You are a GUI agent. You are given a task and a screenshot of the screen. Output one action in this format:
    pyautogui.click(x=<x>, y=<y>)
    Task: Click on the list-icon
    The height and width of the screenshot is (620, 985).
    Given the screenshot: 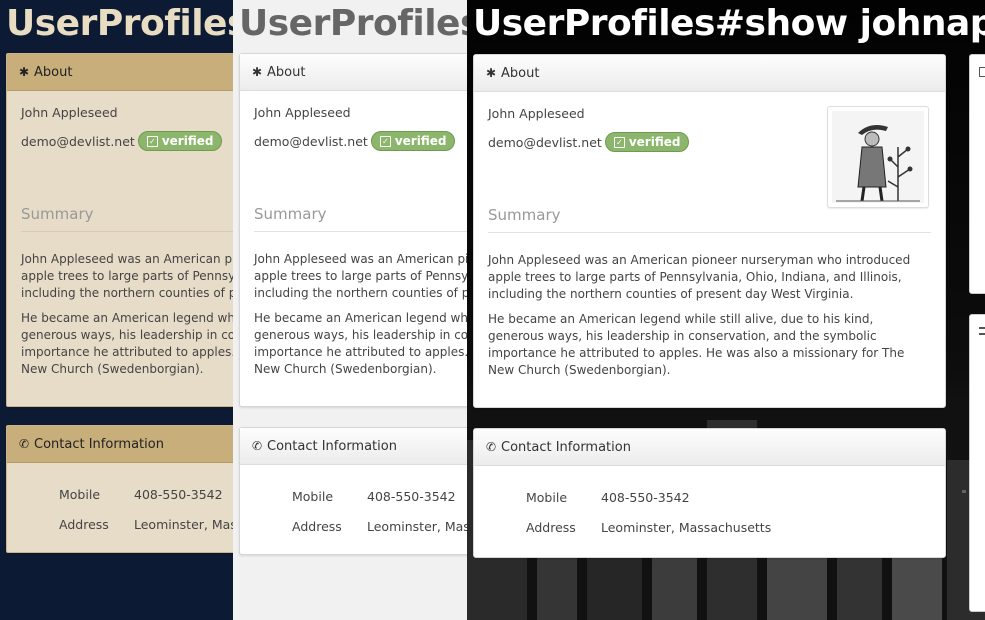 What is the action you would take?
    pyautogui.click(x=982, y=331)
    